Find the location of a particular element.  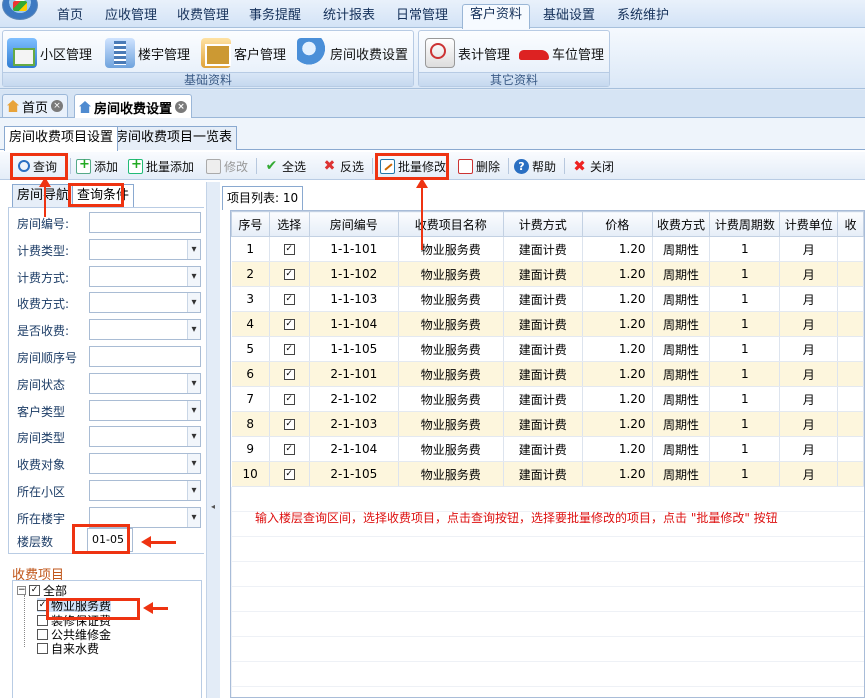

room-seq-input is located at coordinates (145, 356).